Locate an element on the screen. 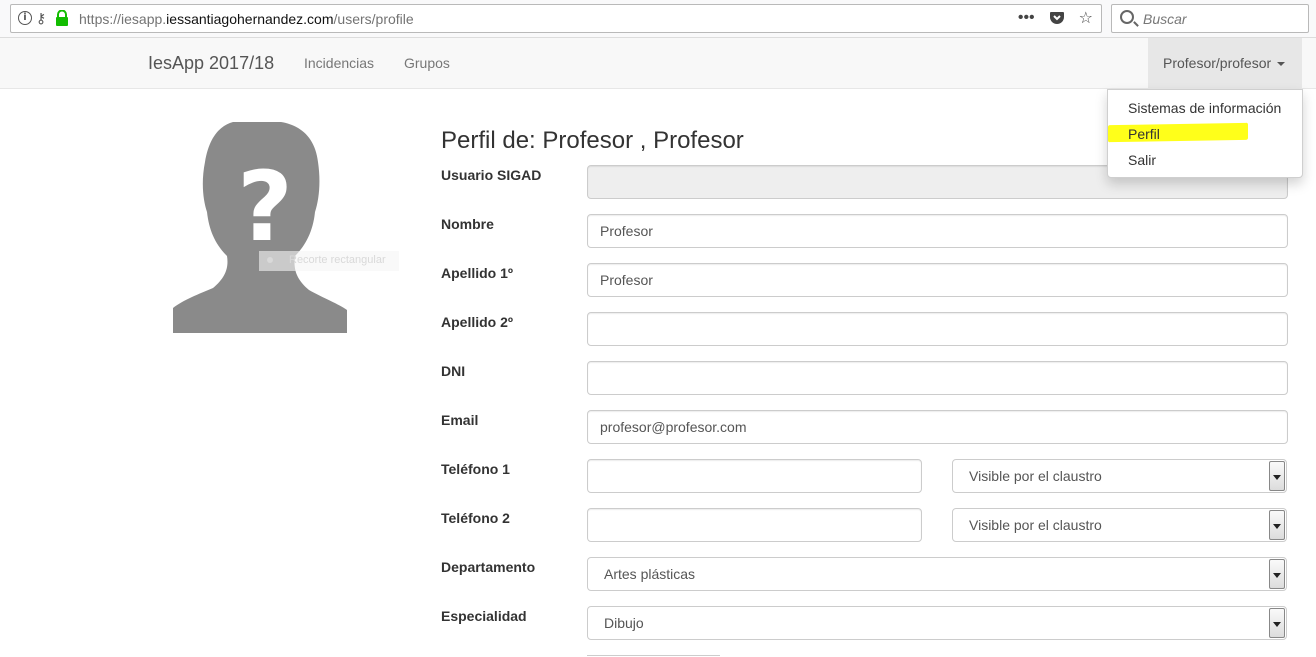 The image size is (1316, 657). search-box: Buscar is located at coordinates (1210, 18).